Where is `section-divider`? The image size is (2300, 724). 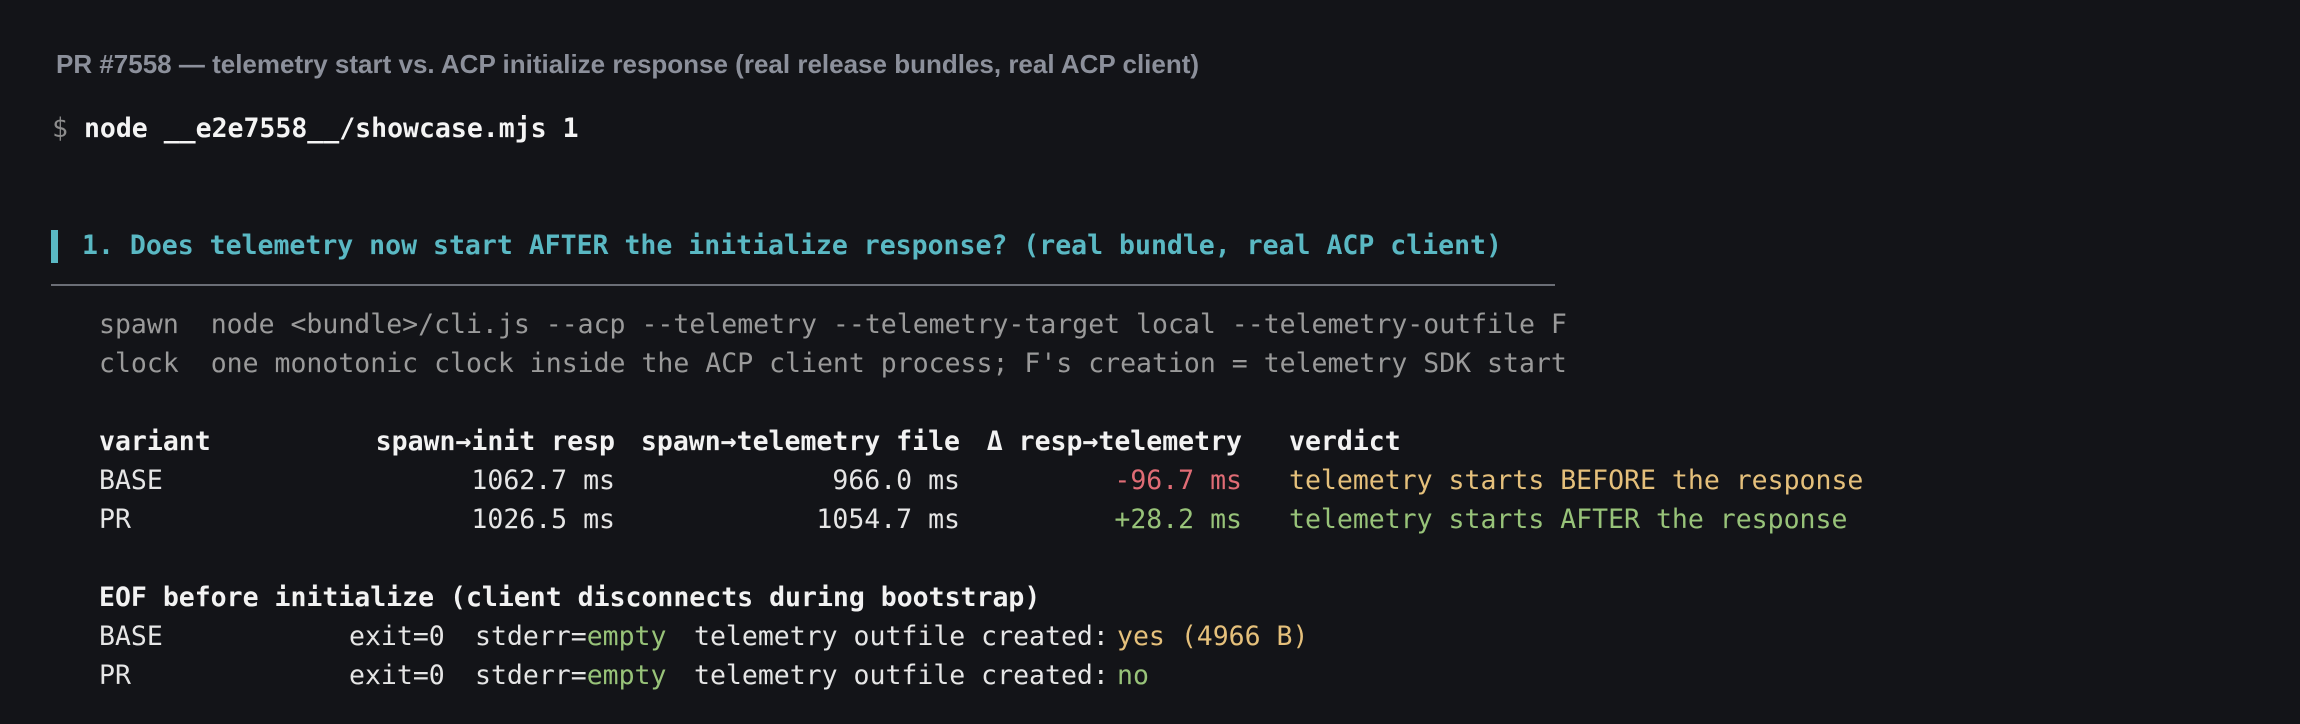 section-divider is located at coordinates (803, 285).